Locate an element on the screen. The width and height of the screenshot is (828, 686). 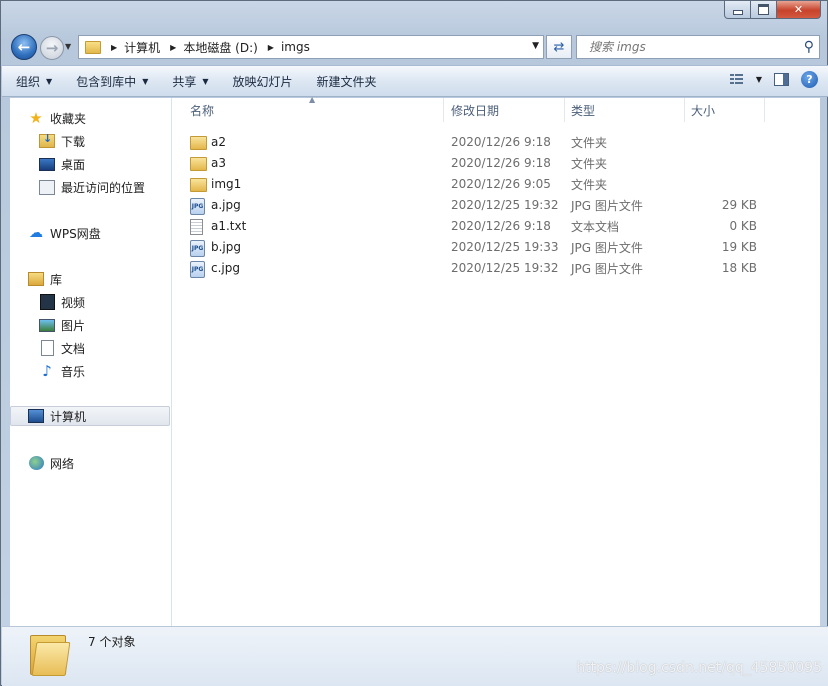
forward-arrow-icon: → is located at coordinates (52, 48).